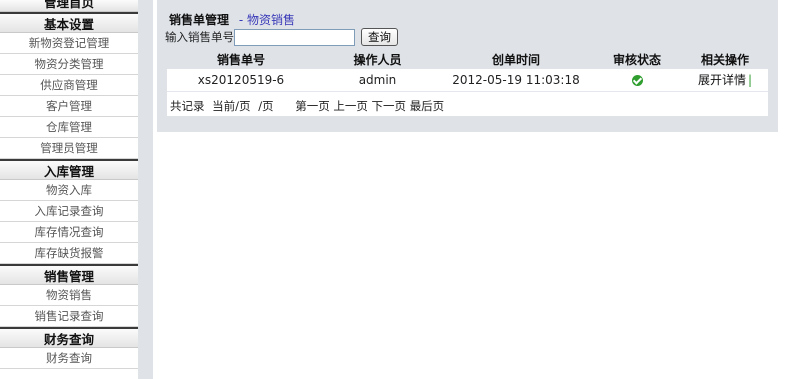 Image resolution: width=800 pixels, height=379 pixels. Describe the element at coordinates (69, 22) in the screenshot. I see `sidebar-header-basic-settings: 基本设置` at that location.